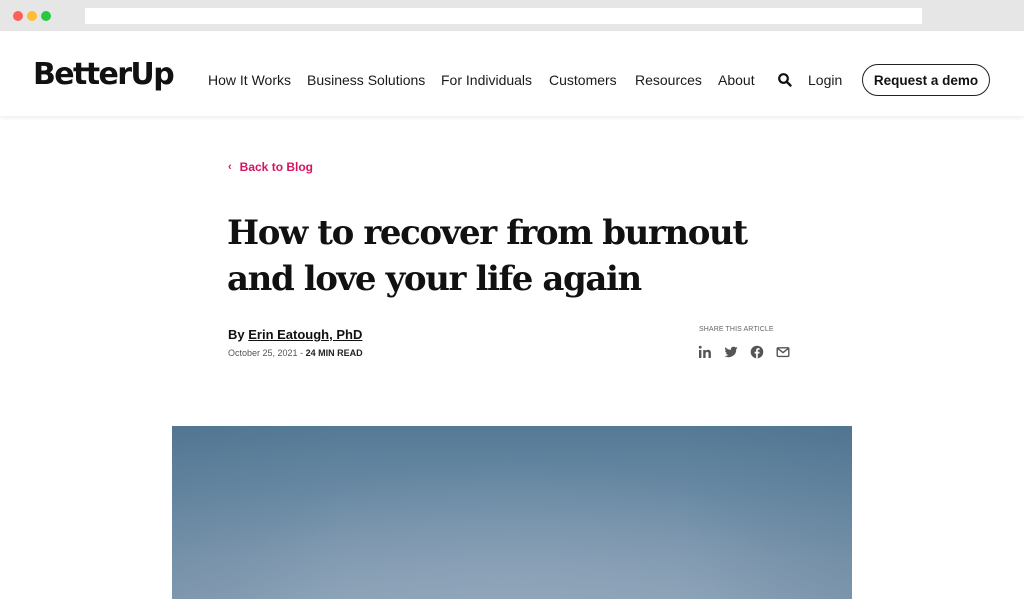 The height and width of the screenshot is (599, 1024). Describe the element at coordinates (305, 334) in the screenshot. I see `author-link: Erin Eatough, PhD` at that location.